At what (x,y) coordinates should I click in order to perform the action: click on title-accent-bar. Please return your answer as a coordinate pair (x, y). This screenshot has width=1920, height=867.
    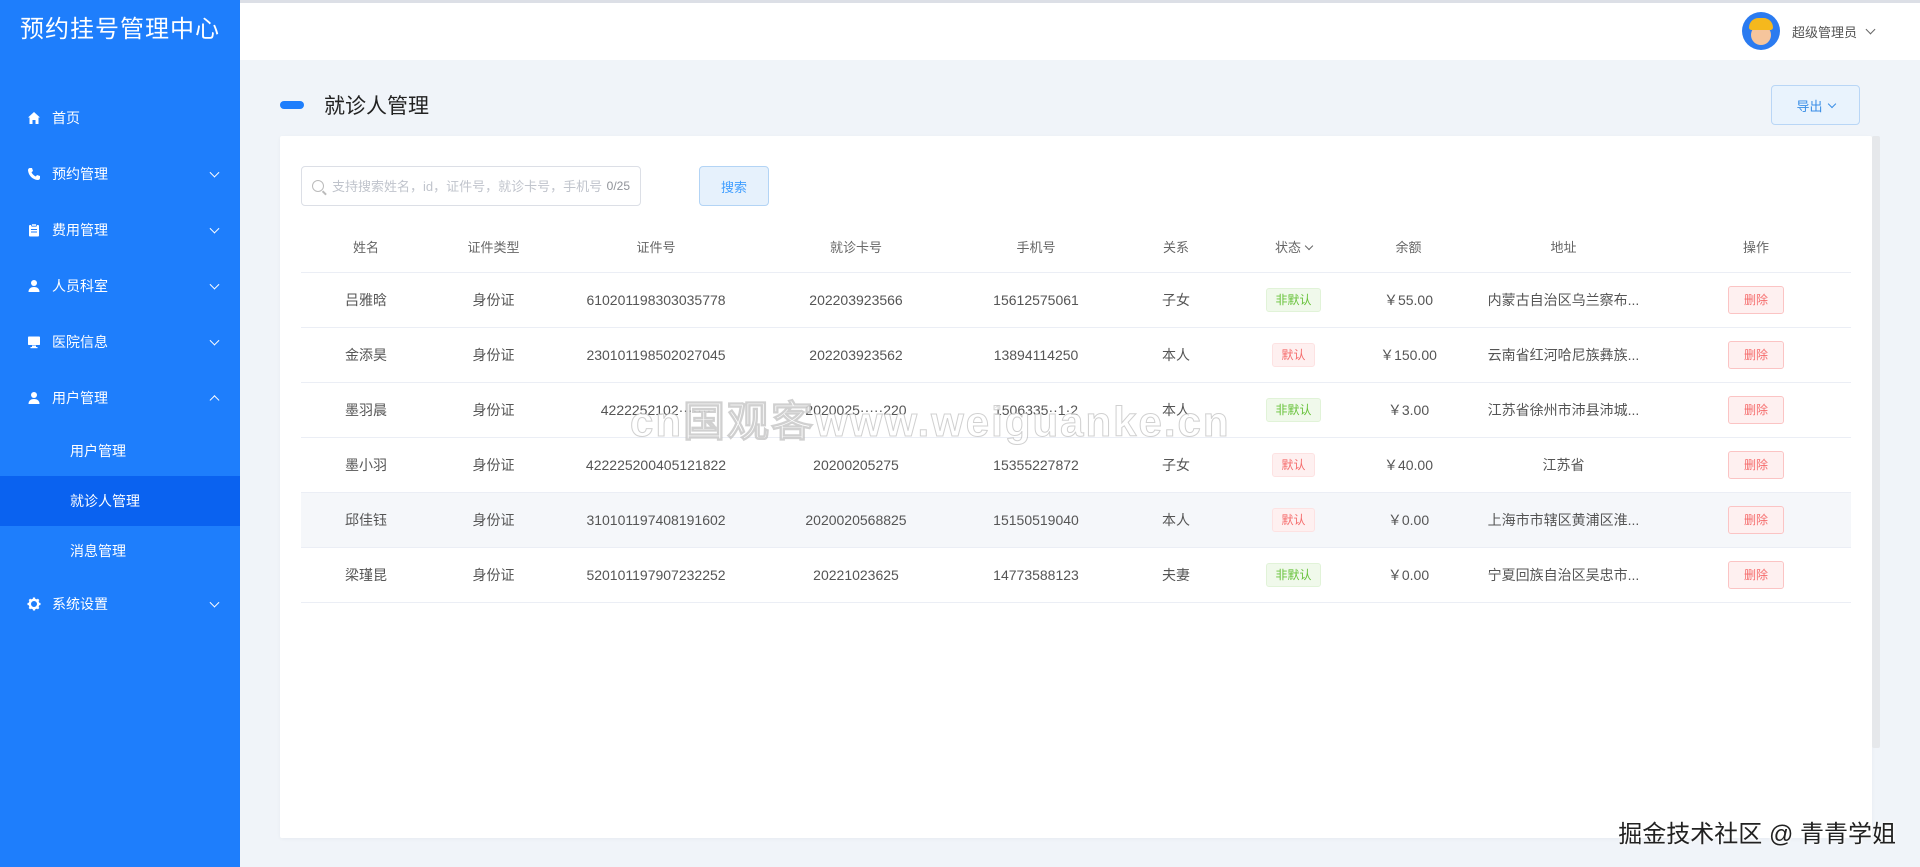
    Looking at the image, I should click on (292, 105).